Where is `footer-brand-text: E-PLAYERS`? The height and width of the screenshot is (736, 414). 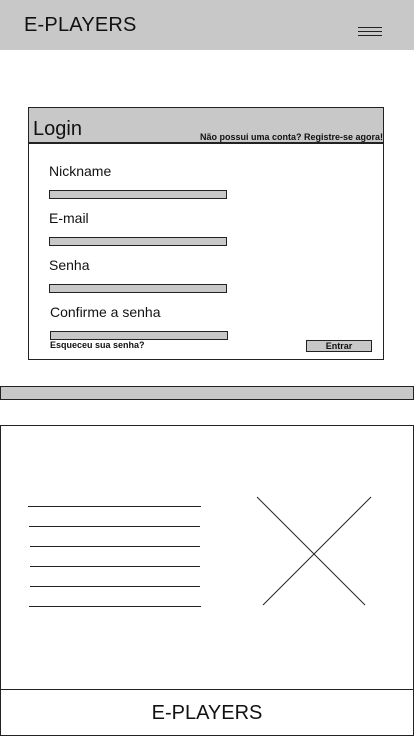
footer-brand-text: E-PLAYERS is located at coordinates (207, 713).